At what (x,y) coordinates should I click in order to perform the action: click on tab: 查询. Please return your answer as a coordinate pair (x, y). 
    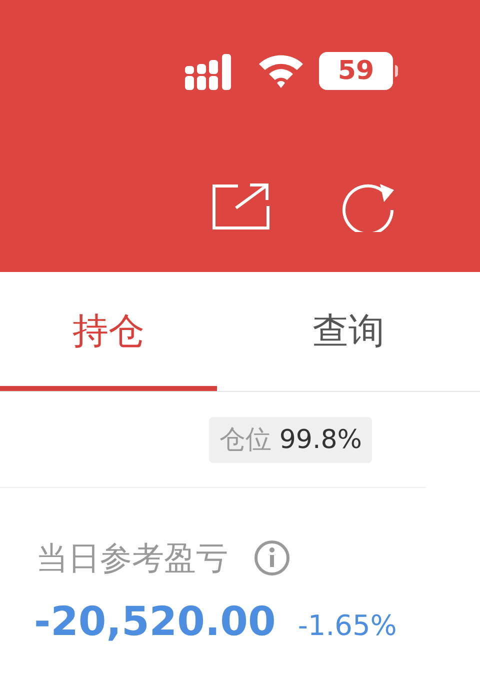
    Looking at the image, I should click on (348, 331).